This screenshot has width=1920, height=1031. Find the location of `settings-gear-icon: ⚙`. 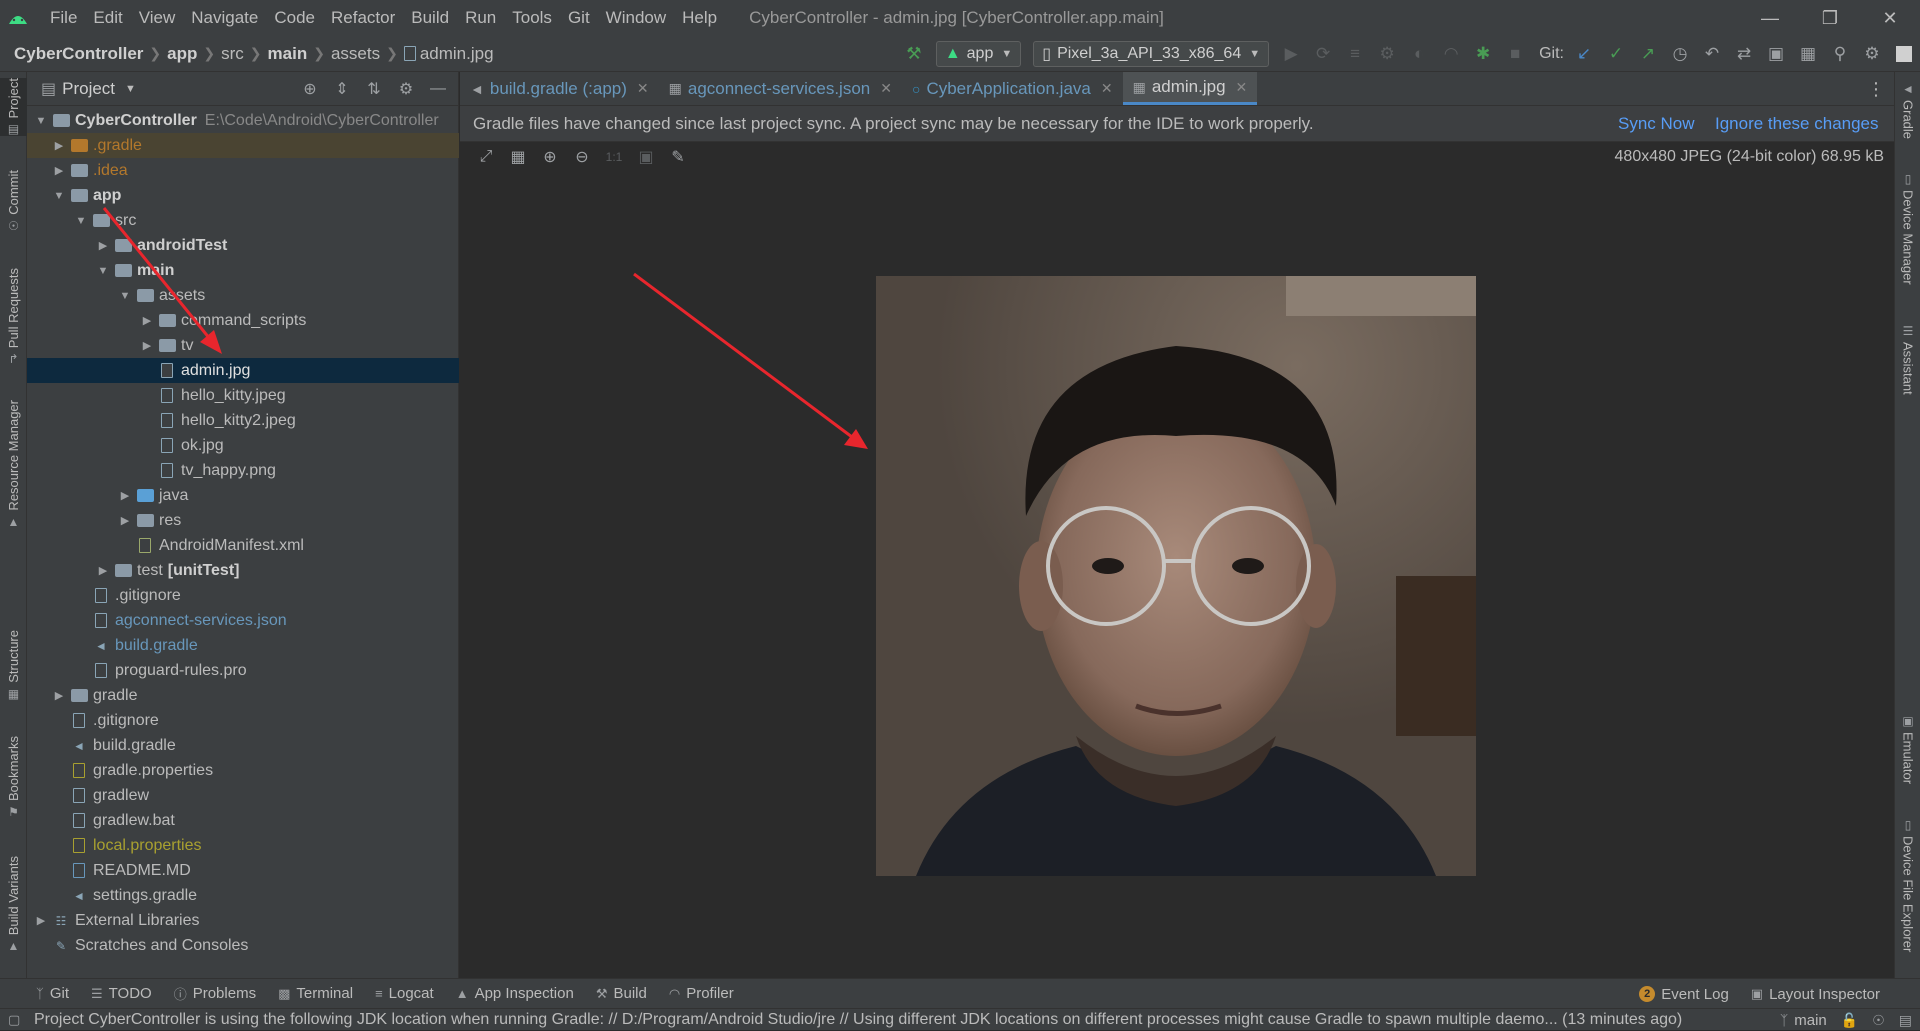

settings-gear-icon: ⚙ is located at coordinates (406, 89).